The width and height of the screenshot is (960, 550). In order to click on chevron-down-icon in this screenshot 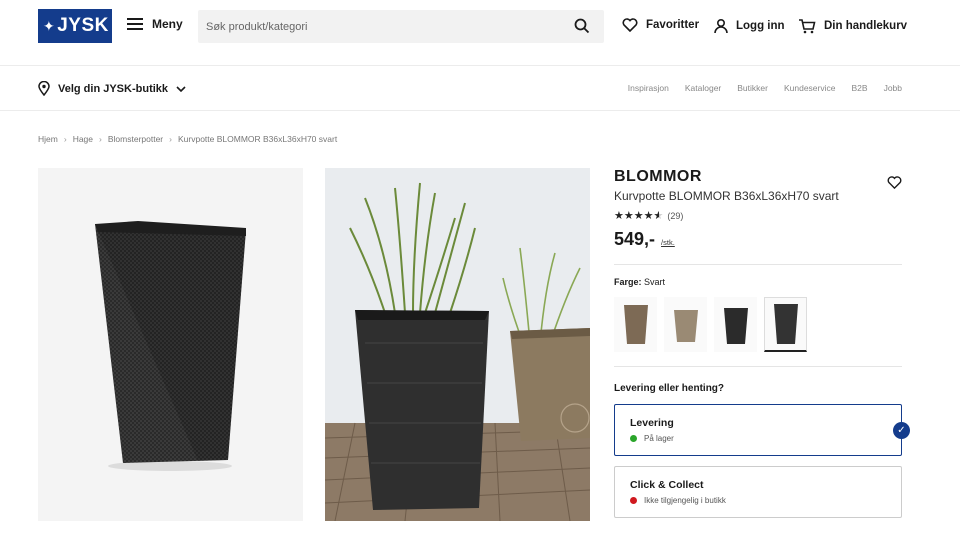, I will do `click(181, 88)`.